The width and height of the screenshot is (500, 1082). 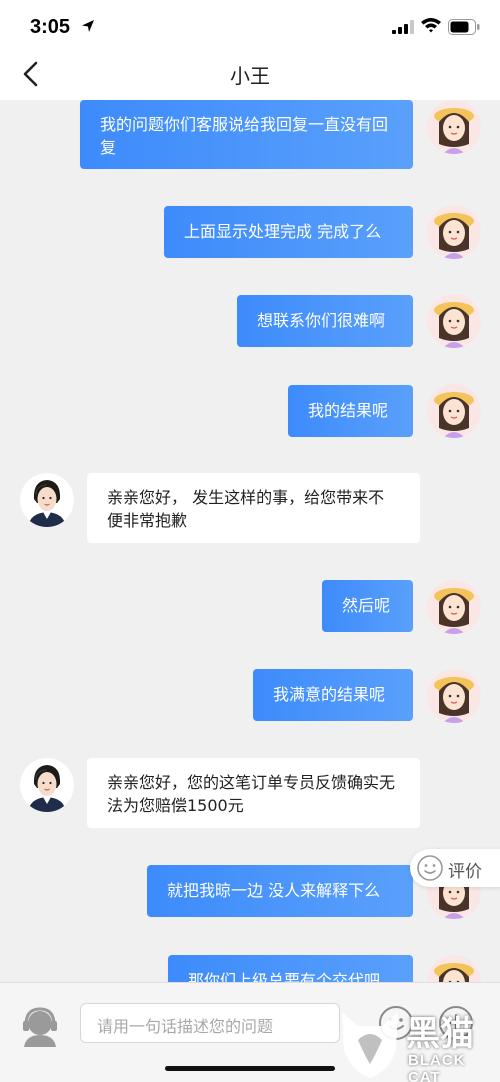 I want to click on user-message: 上面显示处理完成 完成了么, so click(x=288, y=232).